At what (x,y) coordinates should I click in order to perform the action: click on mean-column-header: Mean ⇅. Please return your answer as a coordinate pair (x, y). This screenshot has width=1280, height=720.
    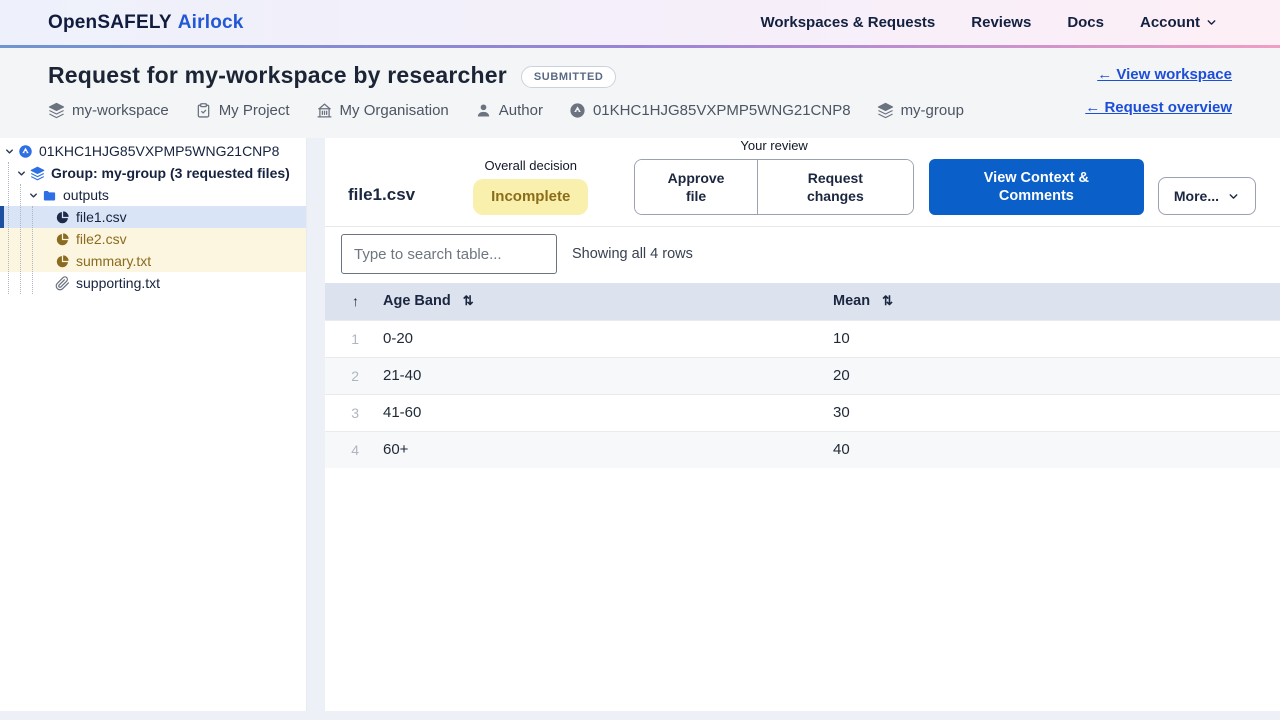
    Looking at the image, I should click on (1056, 301).